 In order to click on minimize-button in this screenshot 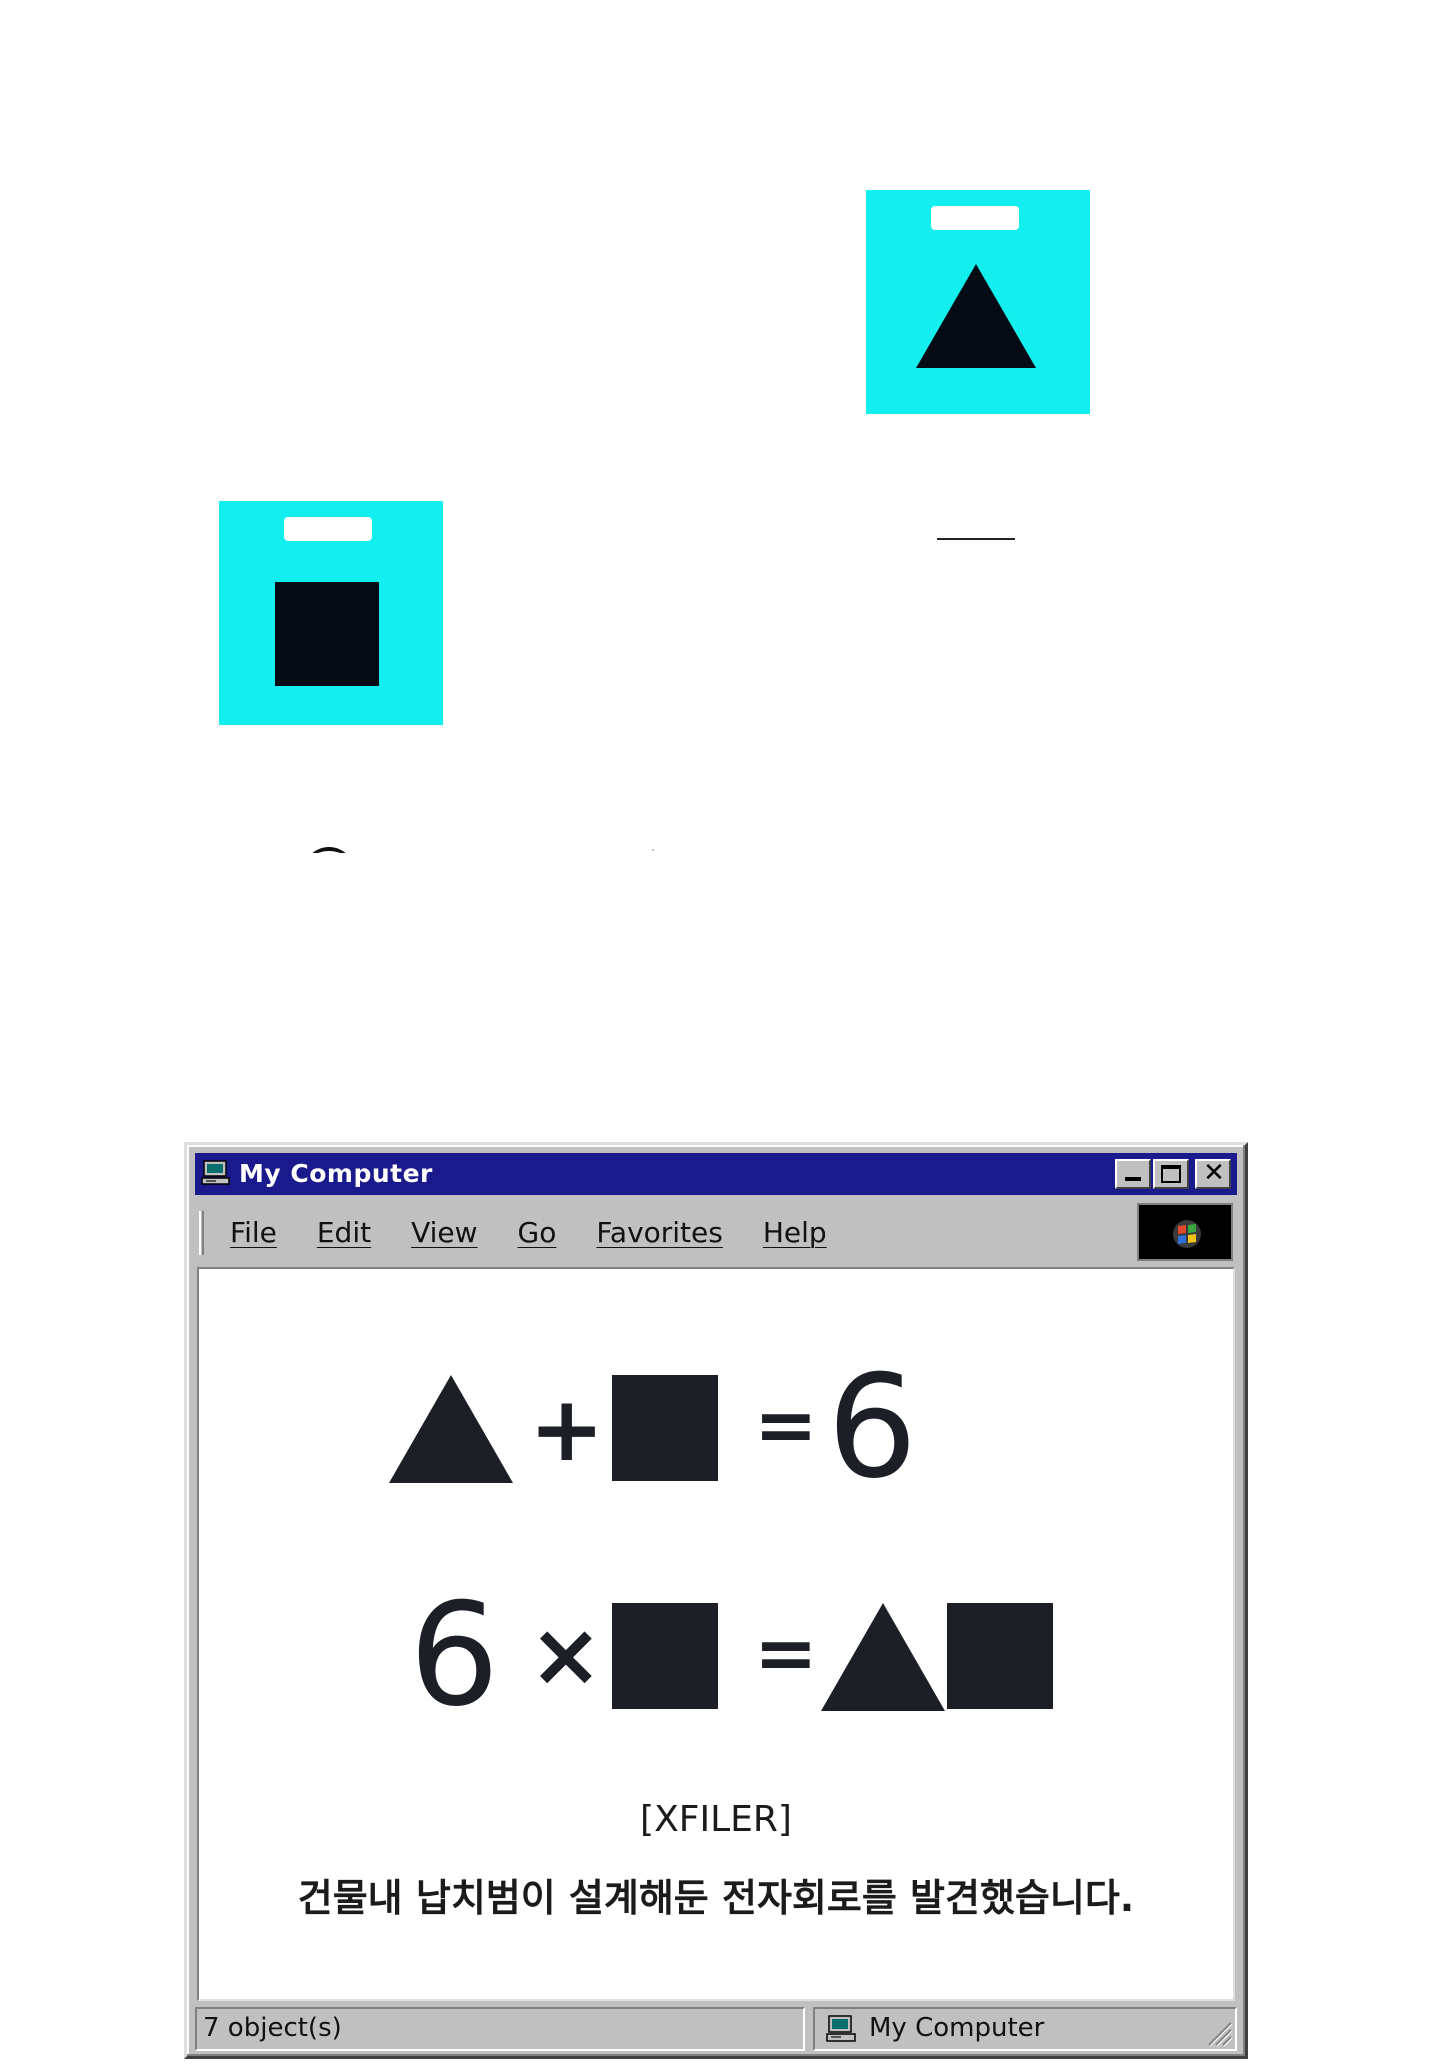, I will do `click(1133, 1174)`.